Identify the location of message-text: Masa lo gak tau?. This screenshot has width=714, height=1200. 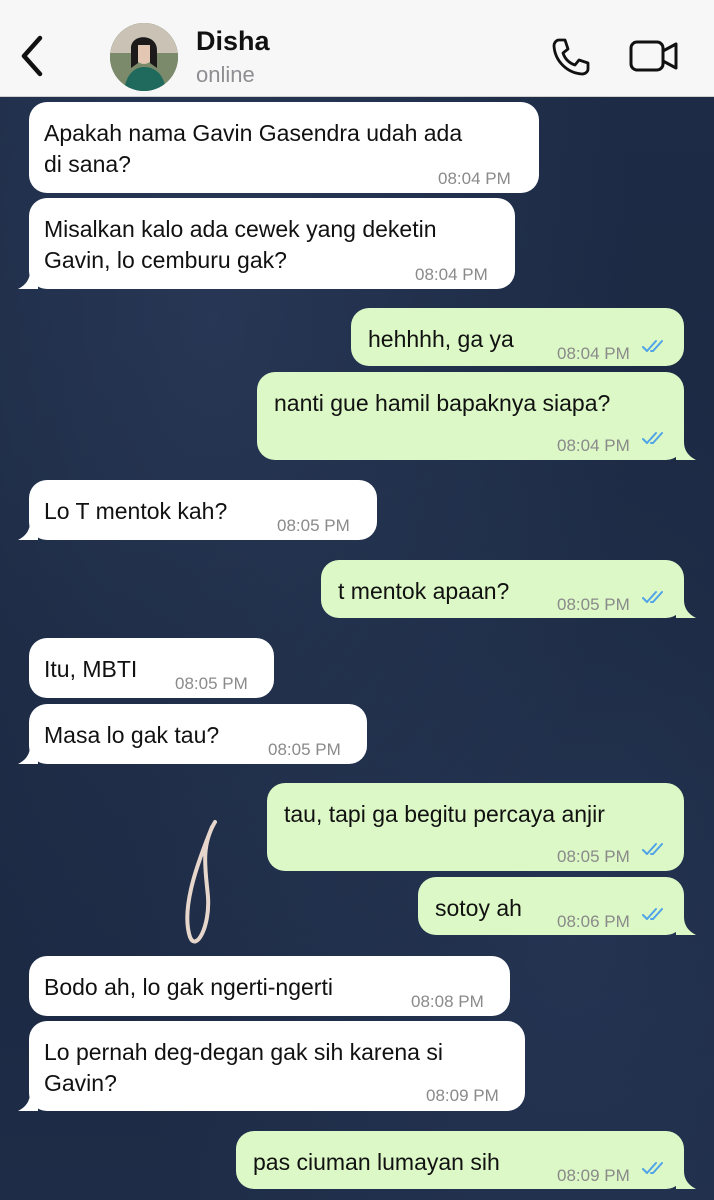
(132, 735).